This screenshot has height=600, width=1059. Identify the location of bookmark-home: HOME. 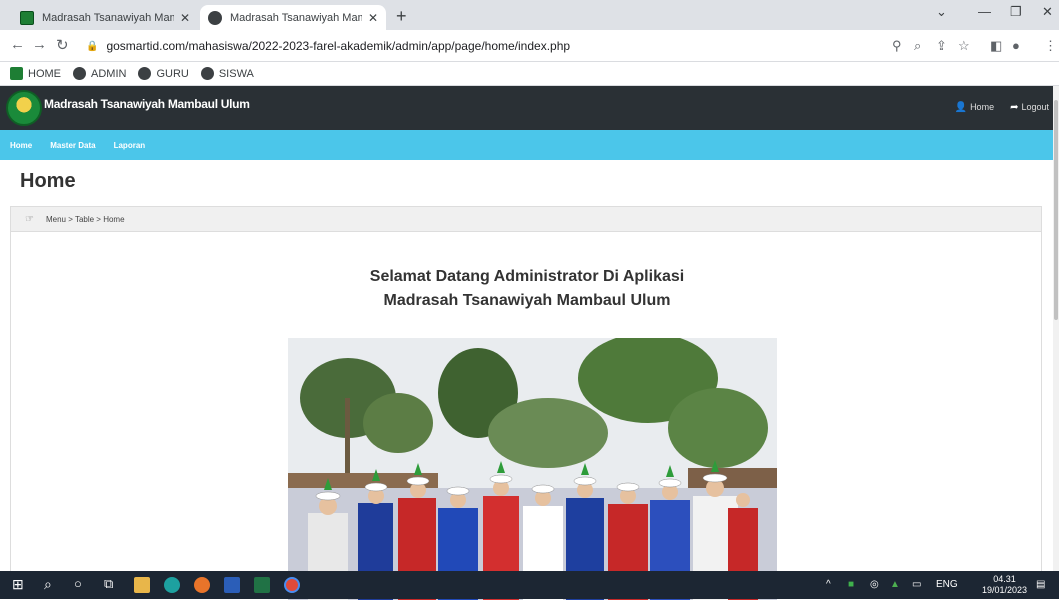
(35, 73).